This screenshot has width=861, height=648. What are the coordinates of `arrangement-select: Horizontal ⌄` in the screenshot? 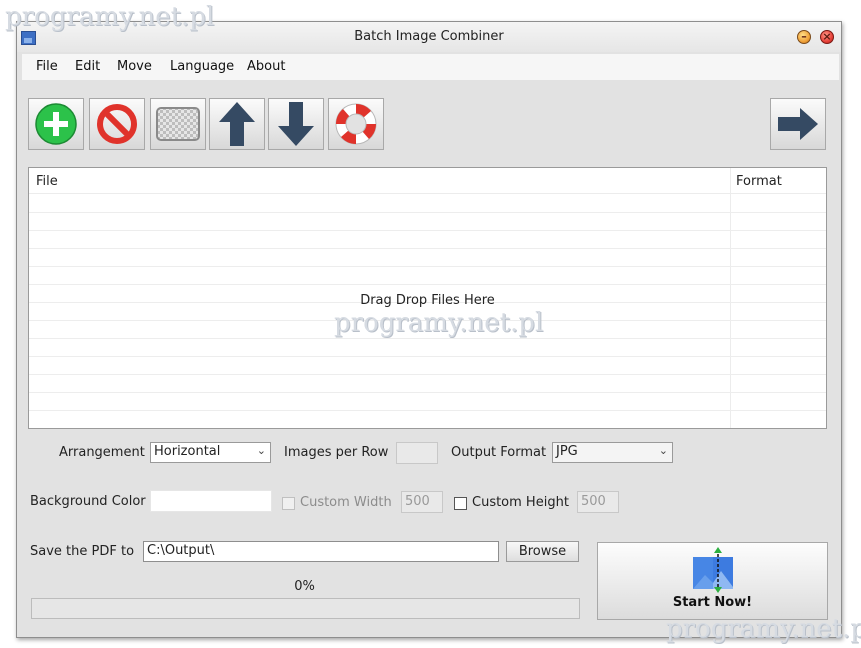 It's located at (210, 452).